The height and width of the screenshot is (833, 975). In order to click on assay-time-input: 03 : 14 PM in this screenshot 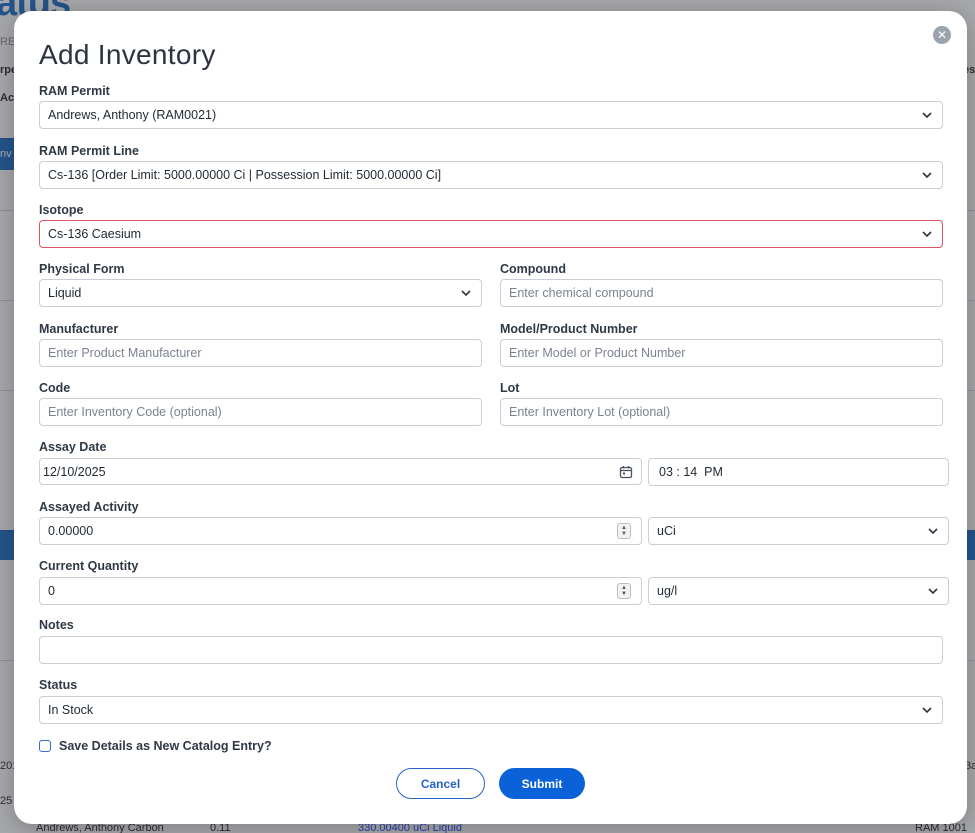, I will do `click(798, 472)`.